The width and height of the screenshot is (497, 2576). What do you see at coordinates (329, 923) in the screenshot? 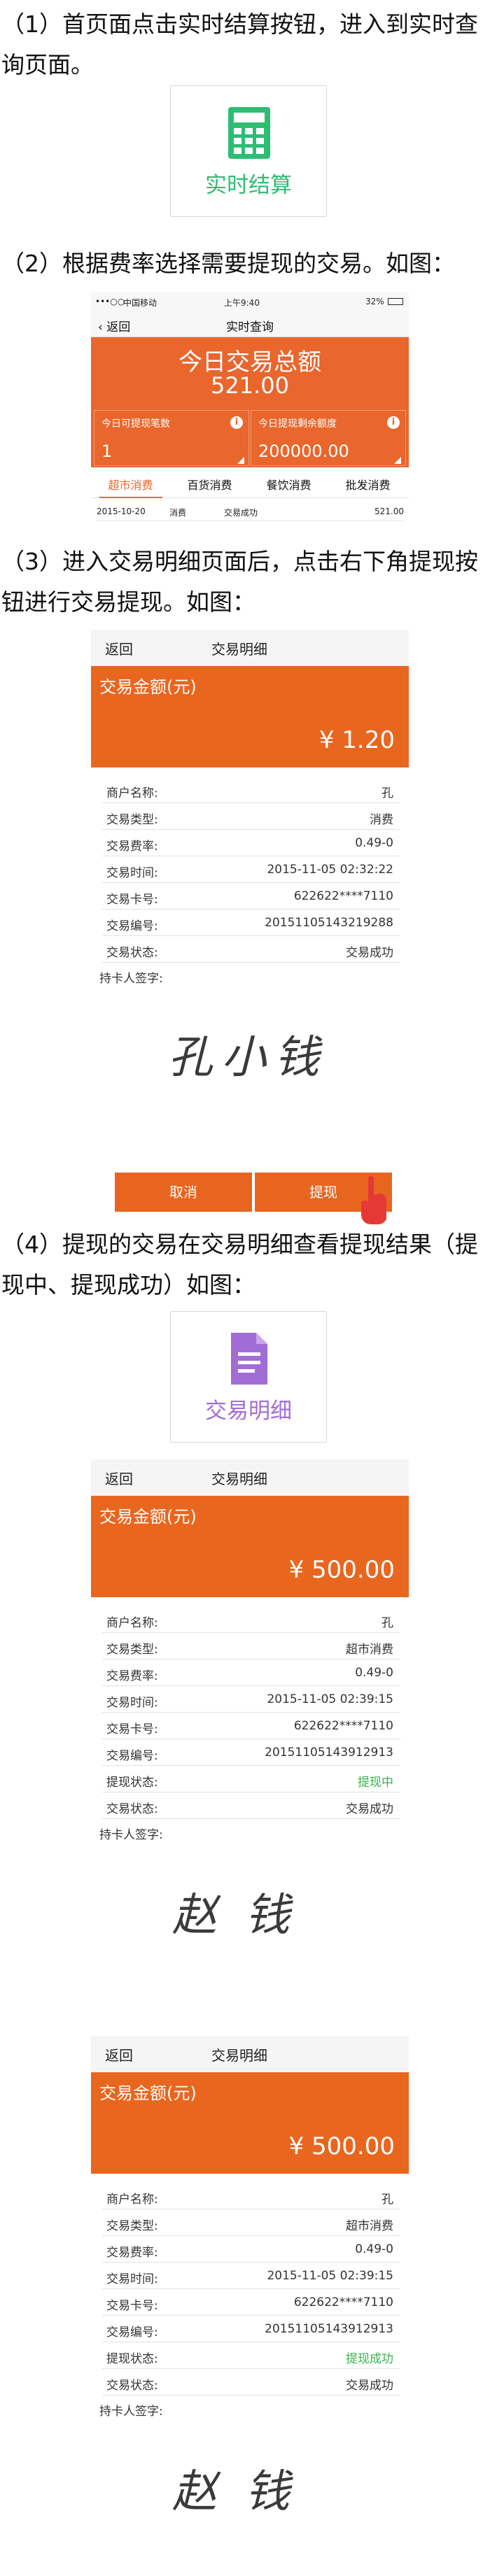
I see `field-value: 20151105143219288` at bounding box center [329, 923].